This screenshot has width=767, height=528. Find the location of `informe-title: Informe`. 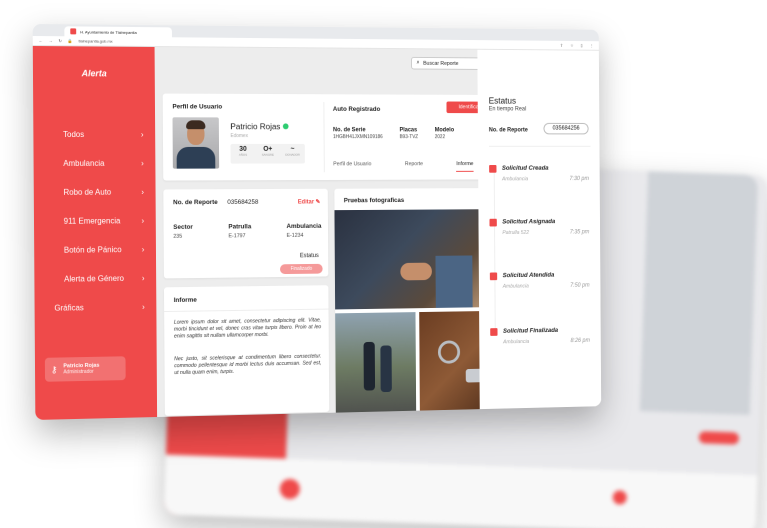

informe-title: Informe is located at coordinates (185, 300).